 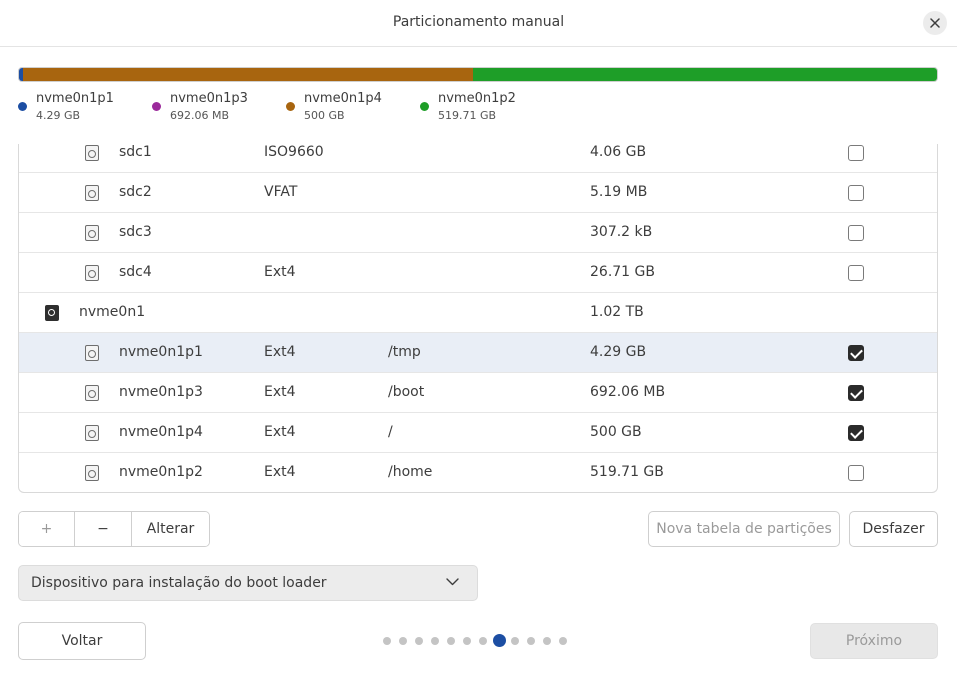 What do you see at coordinates (478, 472) in the screenshot?
I see `partition-row: nvme0n1p2 Ext4/home 519.71 GB` at bounding box center [478, 472].